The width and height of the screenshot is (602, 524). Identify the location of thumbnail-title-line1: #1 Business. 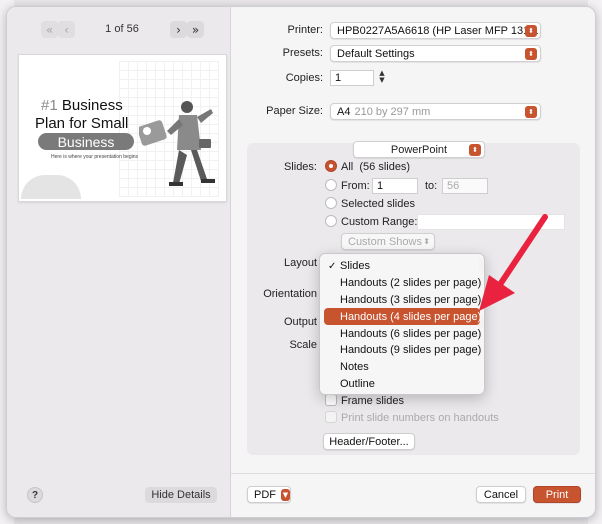
(82, 105).